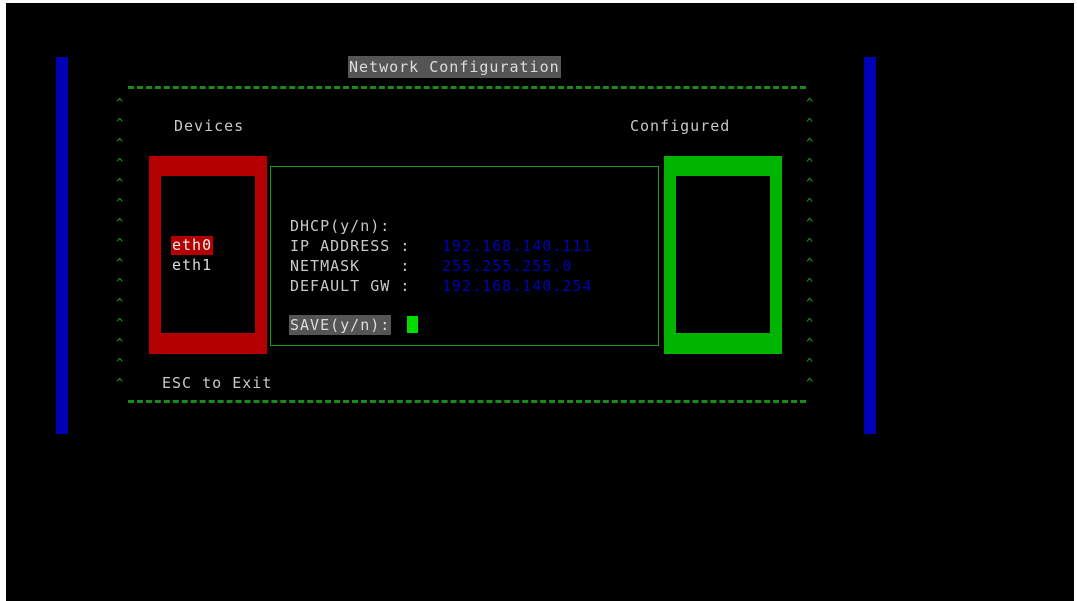  I want to click on left-side-bar, so click(62, 245).